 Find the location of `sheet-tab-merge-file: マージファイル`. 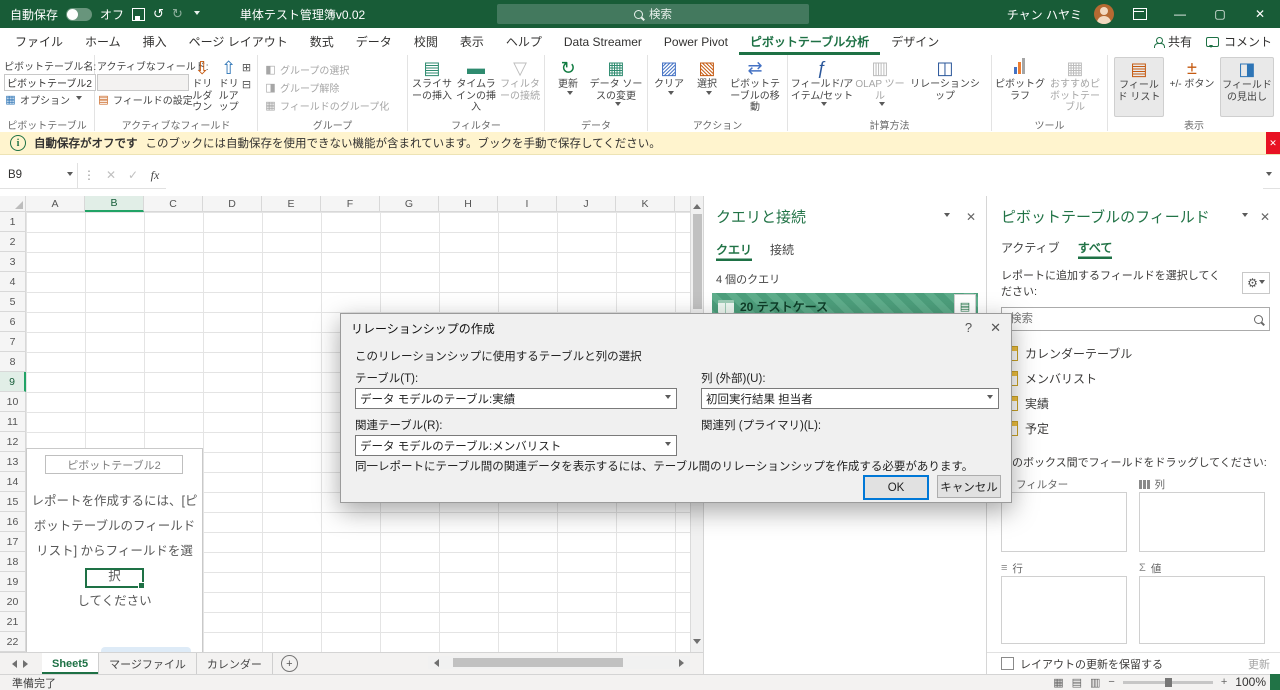

sheet-tab-merge-file: マージファイル is located at coordinates (148, 663).